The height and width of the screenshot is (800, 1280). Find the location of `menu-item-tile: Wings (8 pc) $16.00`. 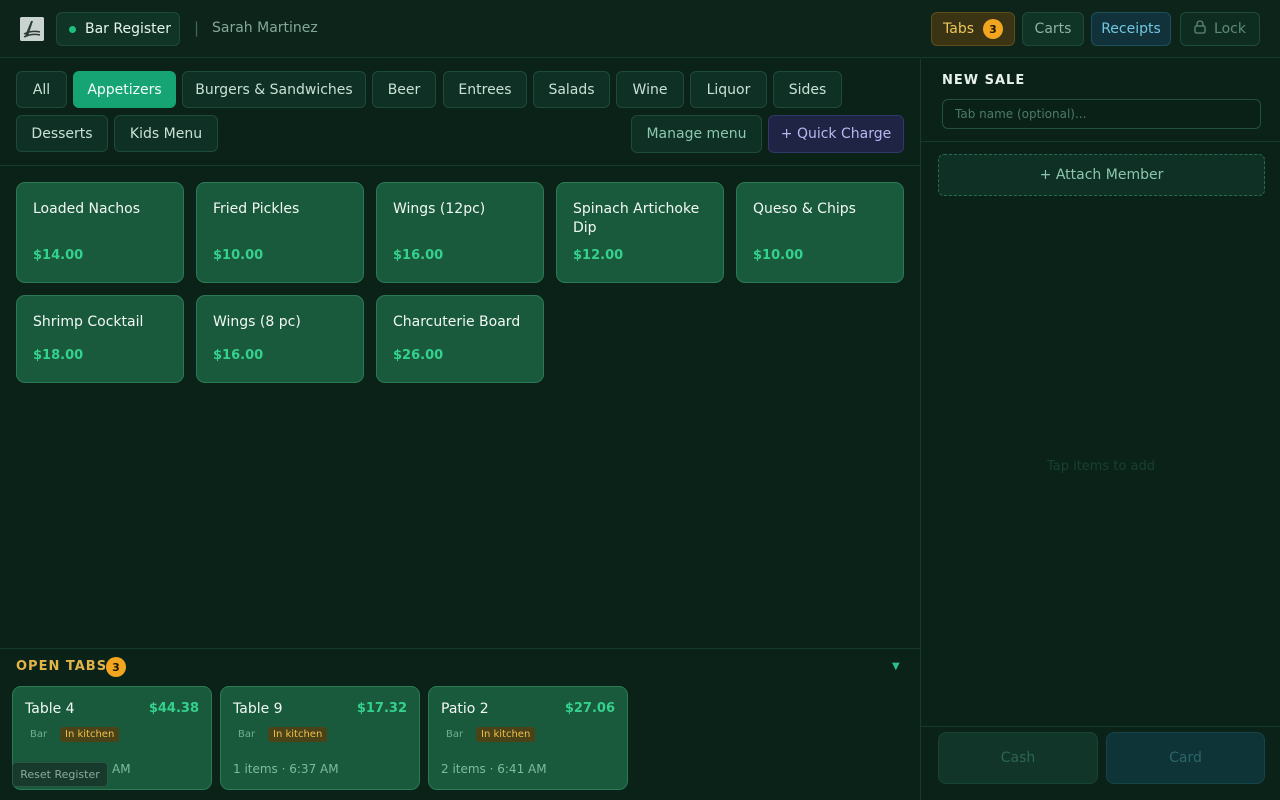

menu-item-tile: Wings (8 pc) $16.00 is located at coordinates (280, 339).